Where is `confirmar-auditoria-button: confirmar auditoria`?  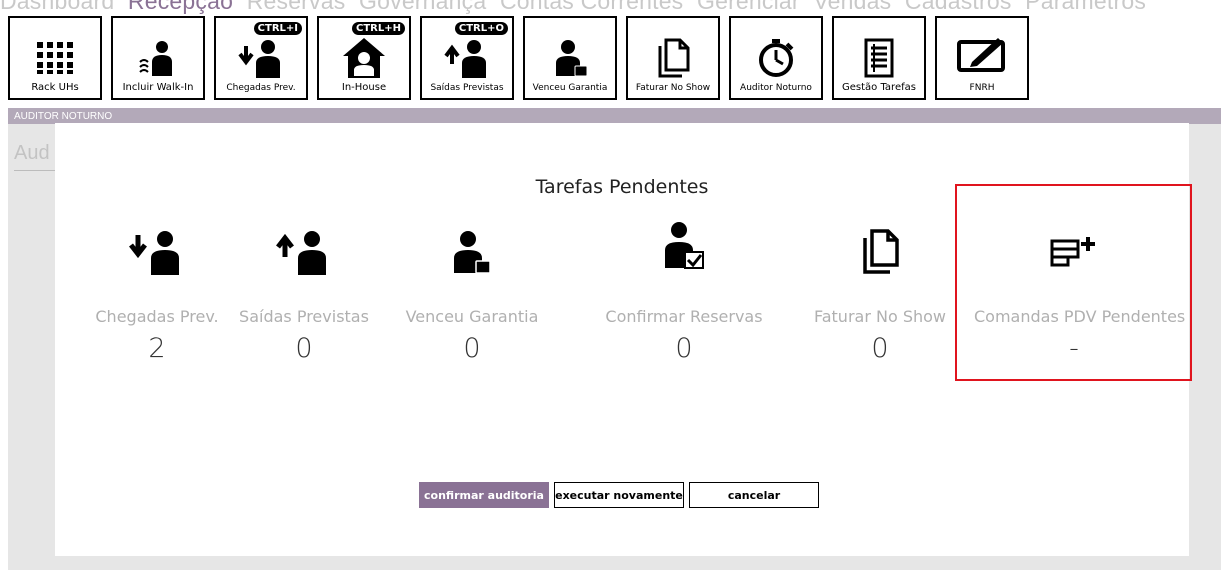 confirmar-auditoria-button: confirmar auditoria is located at coordinates (484, 495).